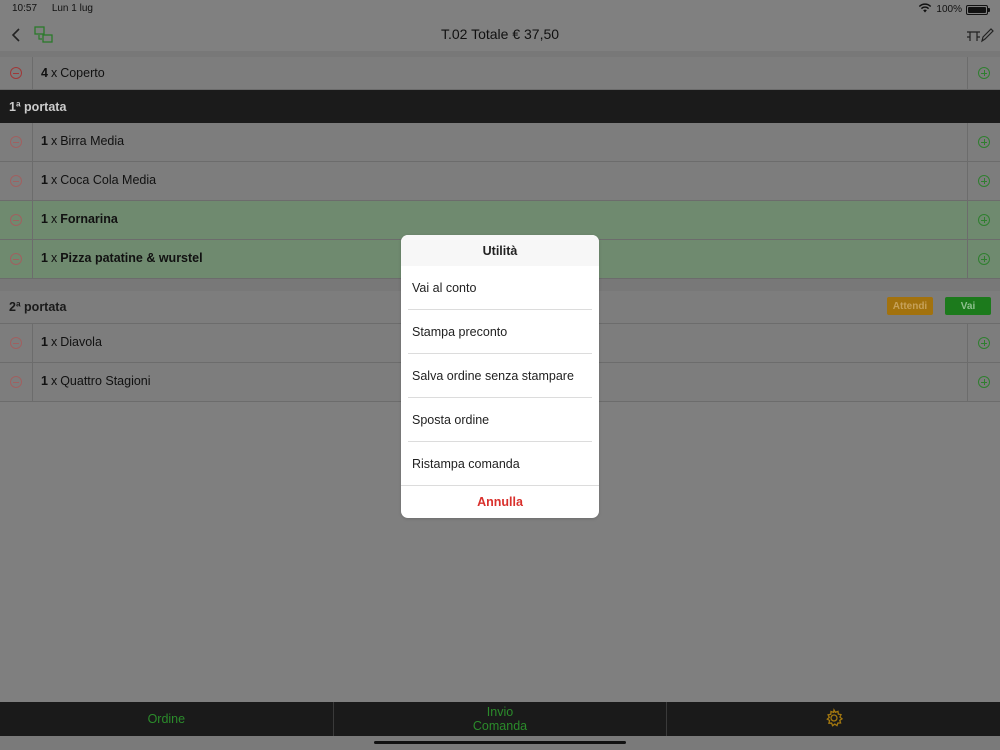  I want to click on wifi-icon, so click(925, 9).